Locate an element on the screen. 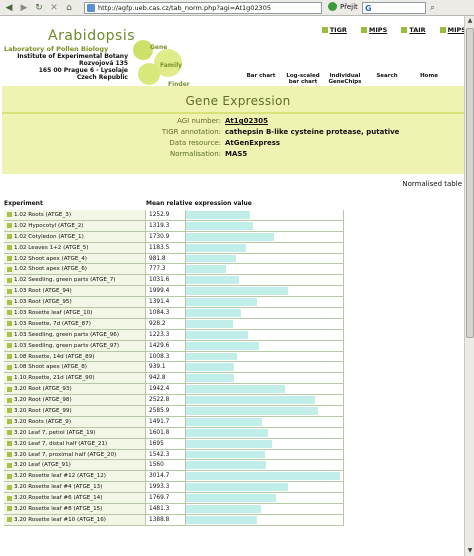  experiment-name: 3.20 Leaf (ATGE_91) is located at coordinates (42, 465).